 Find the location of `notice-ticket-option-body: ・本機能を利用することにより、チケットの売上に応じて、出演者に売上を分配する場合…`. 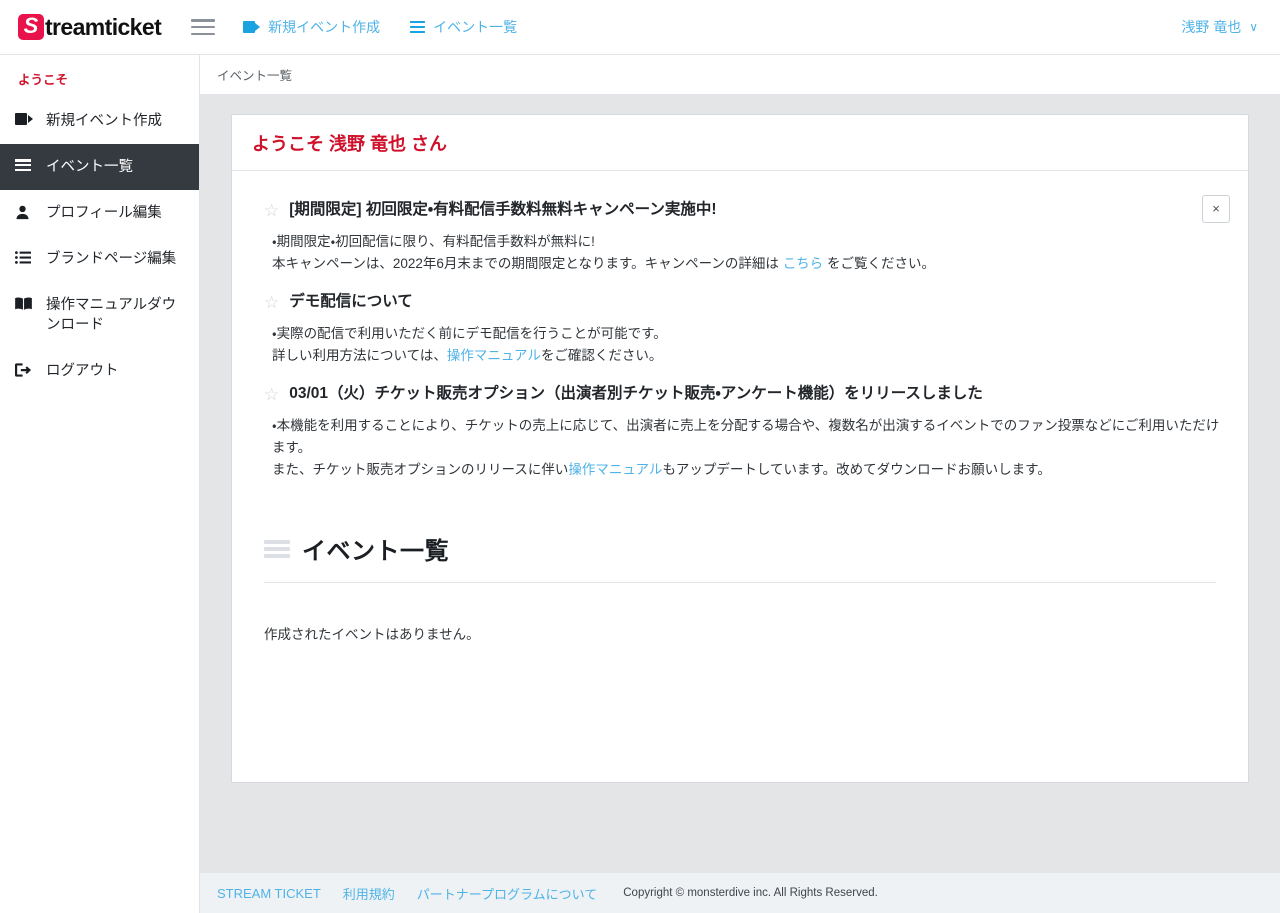

notice-ticket-option-body: ・本機能を利用することにより、チケットの売上に応じて、出演者に売上を分配する場合… is located at coordinates (747, 448).